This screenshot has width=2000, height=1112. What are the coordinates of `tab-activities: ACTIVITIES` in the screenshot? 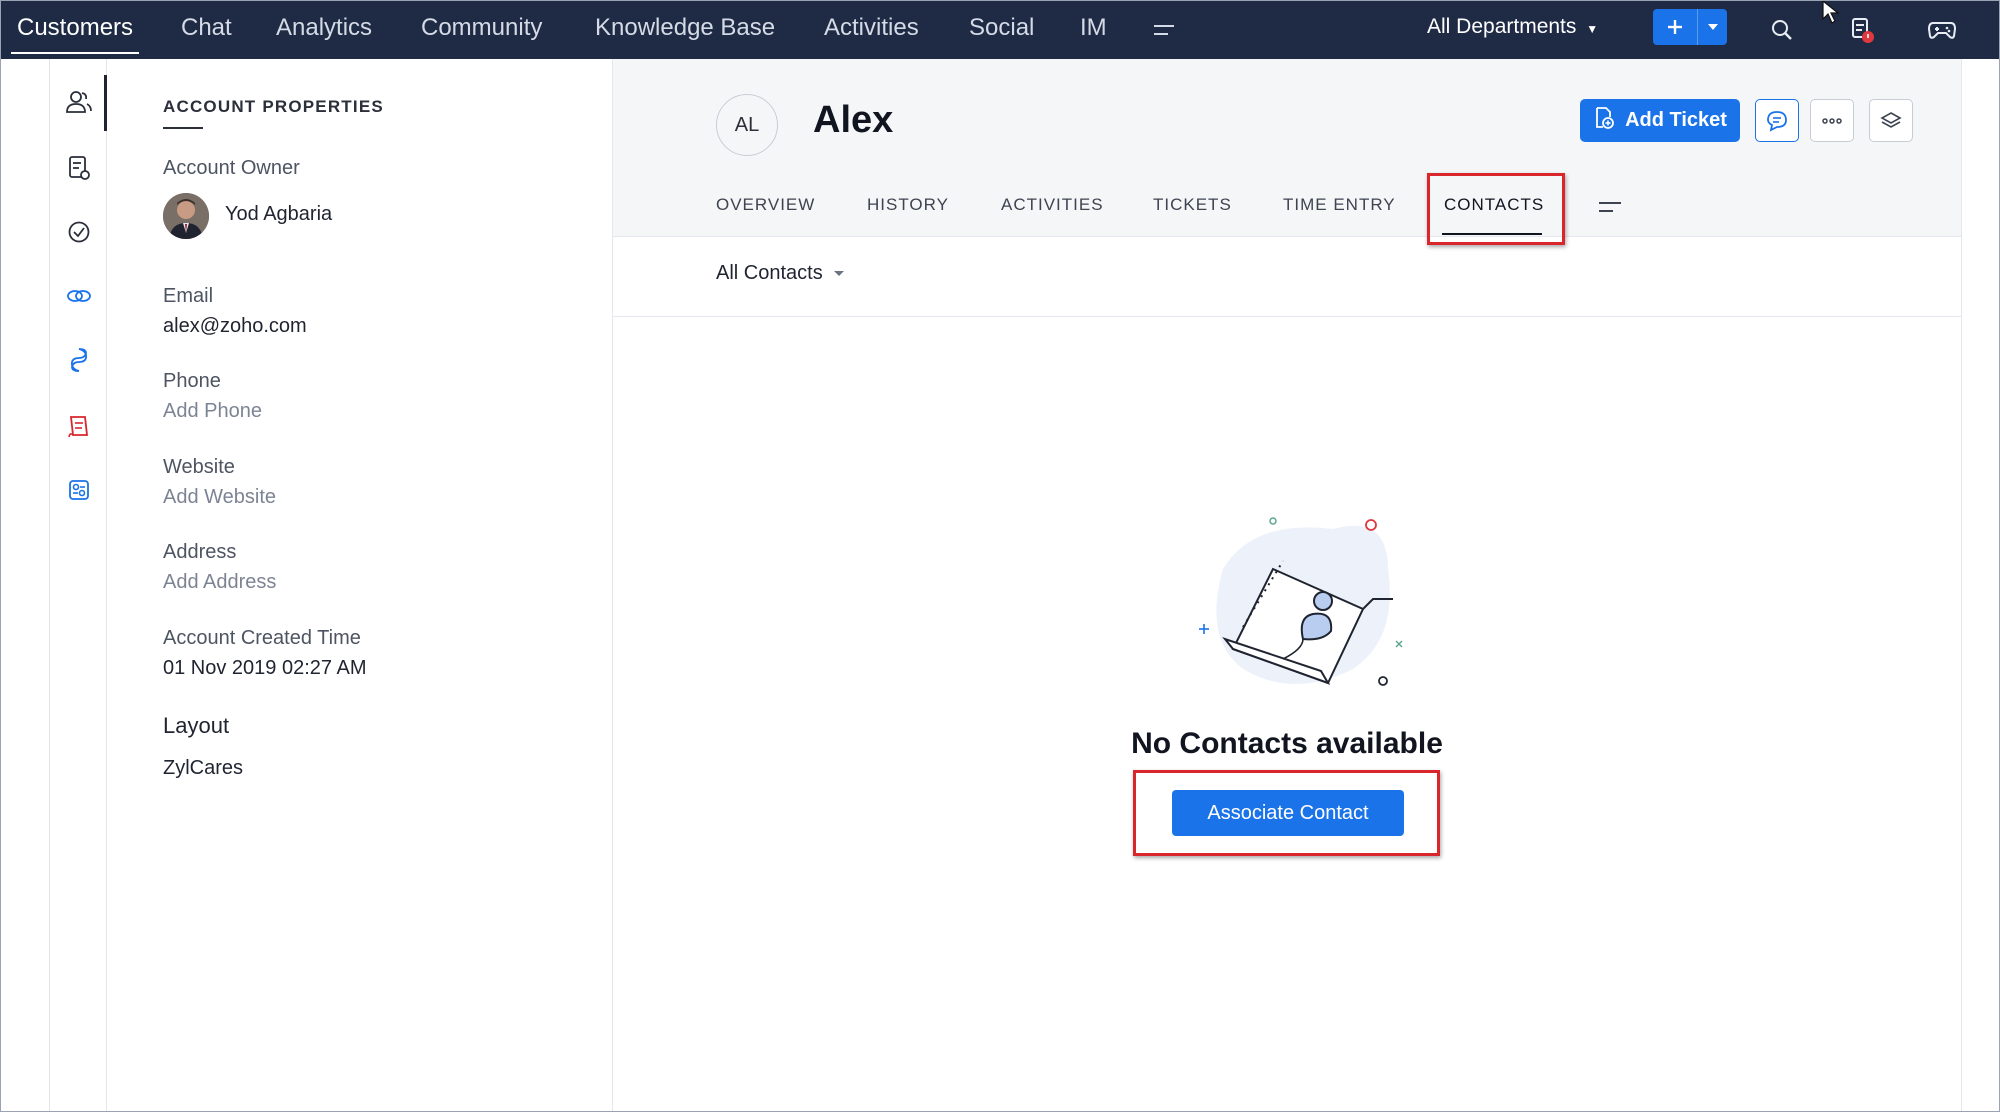 It's located at (1052, 205).